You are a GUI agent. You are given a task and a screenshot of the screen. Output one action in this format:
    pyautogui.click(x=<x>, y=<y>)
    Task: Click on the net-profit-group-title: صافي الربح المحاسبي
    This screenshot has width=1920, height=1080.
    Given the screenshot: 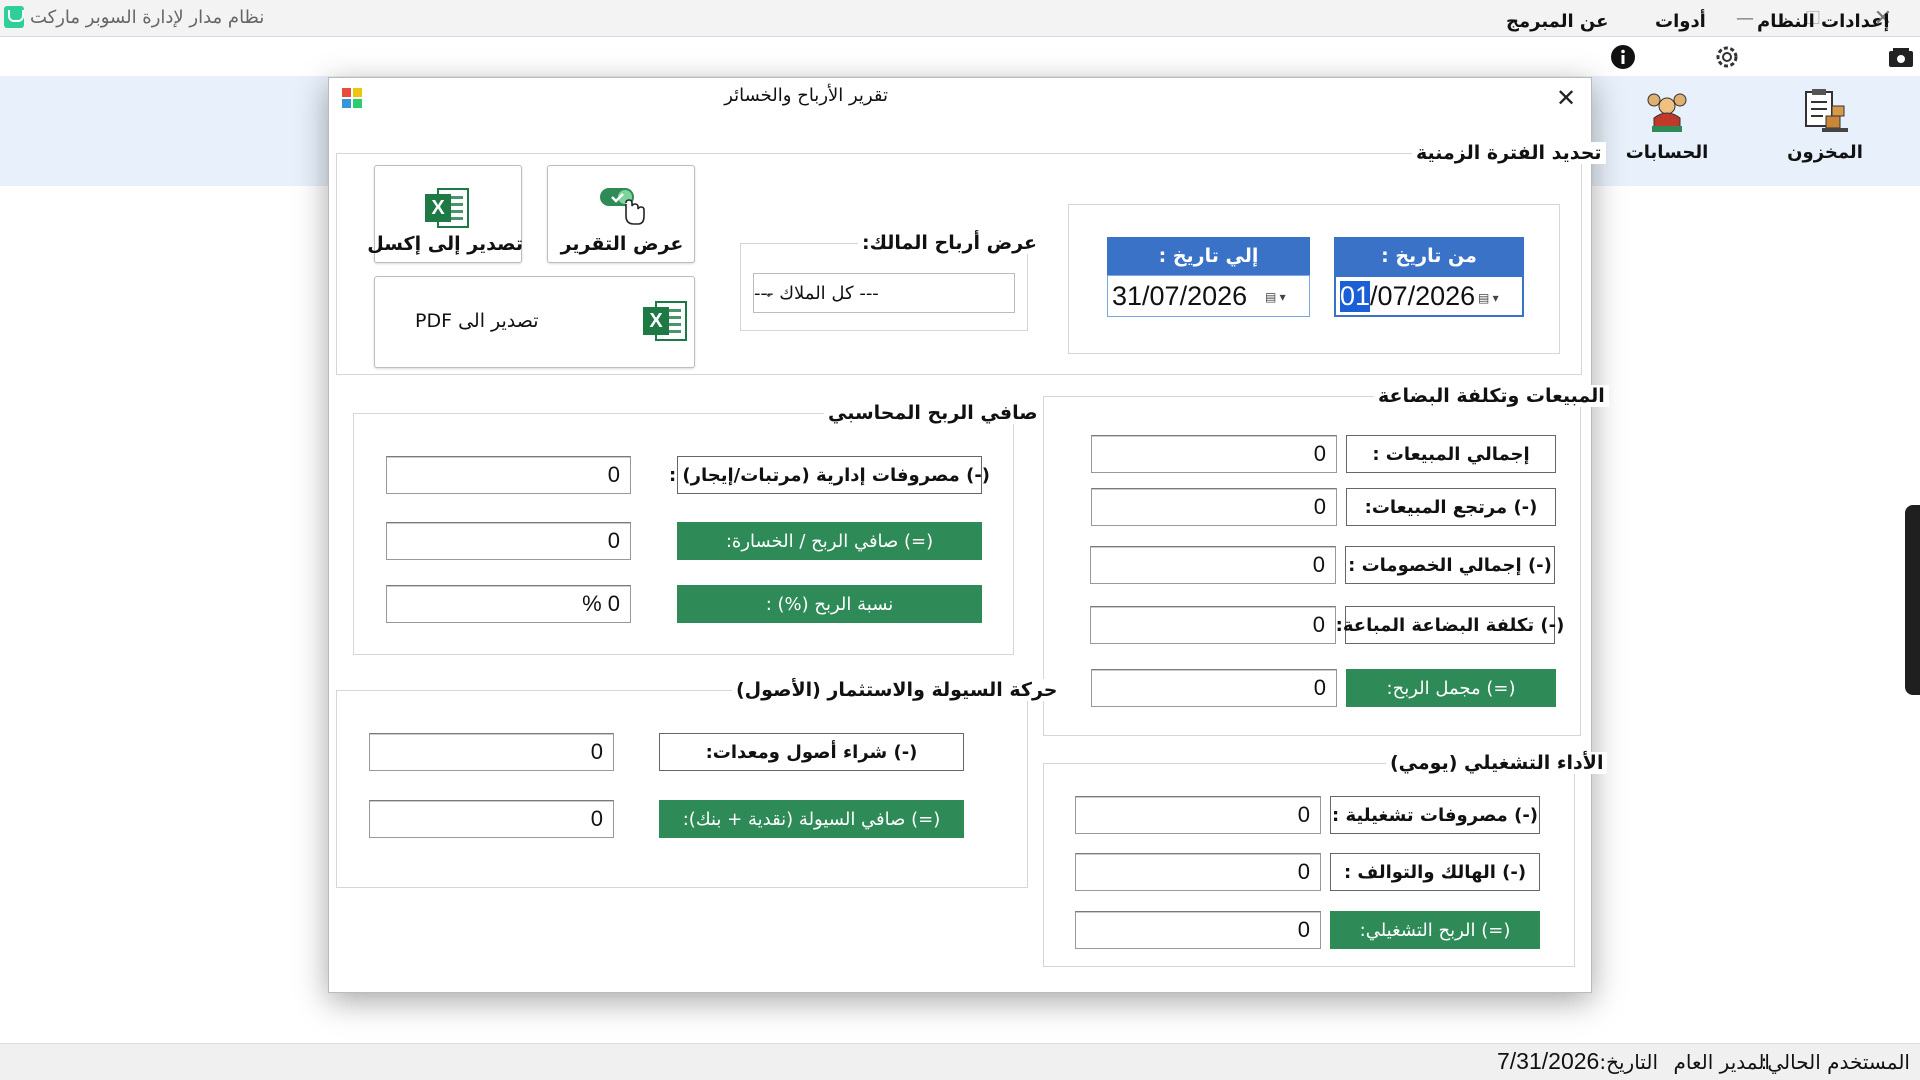 What is the action you would take?
    pyautogui.click(x=933, y=413)
    